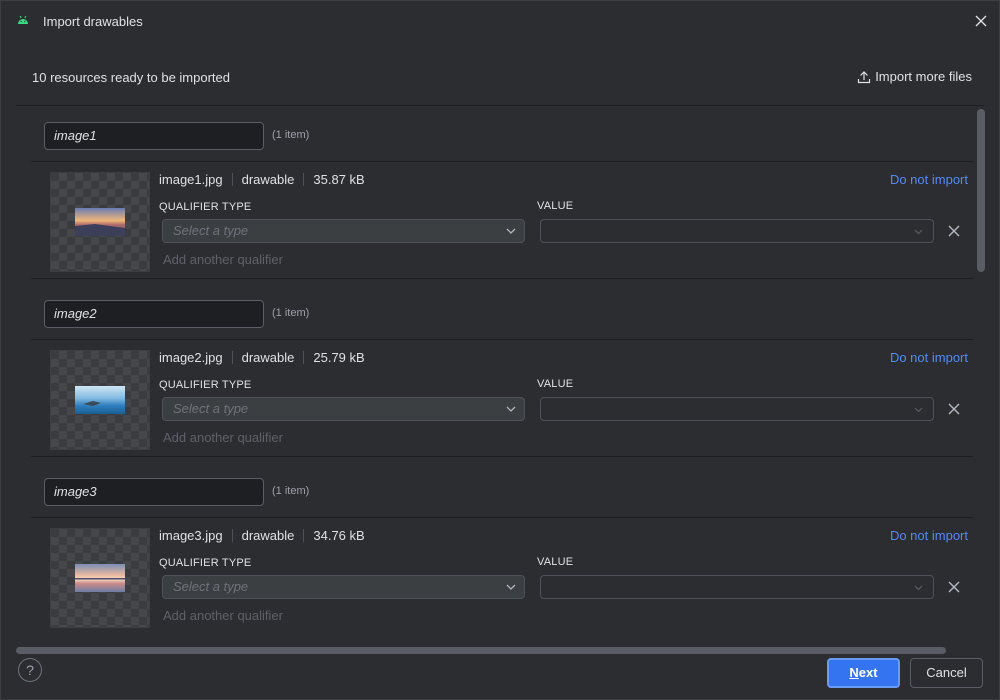  What do you see at coordinates (30, 670) in the screenshot?
I see `help-button: ?` at bounding box center [30, 670].